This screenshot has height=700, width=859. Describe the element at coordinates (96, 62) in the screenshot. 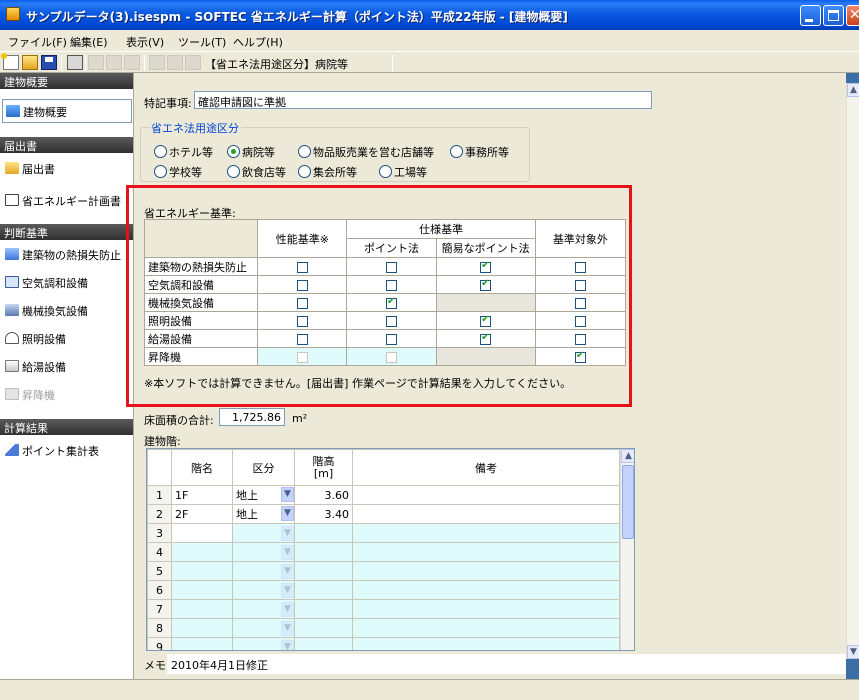

I see `cut-icon` at that location.